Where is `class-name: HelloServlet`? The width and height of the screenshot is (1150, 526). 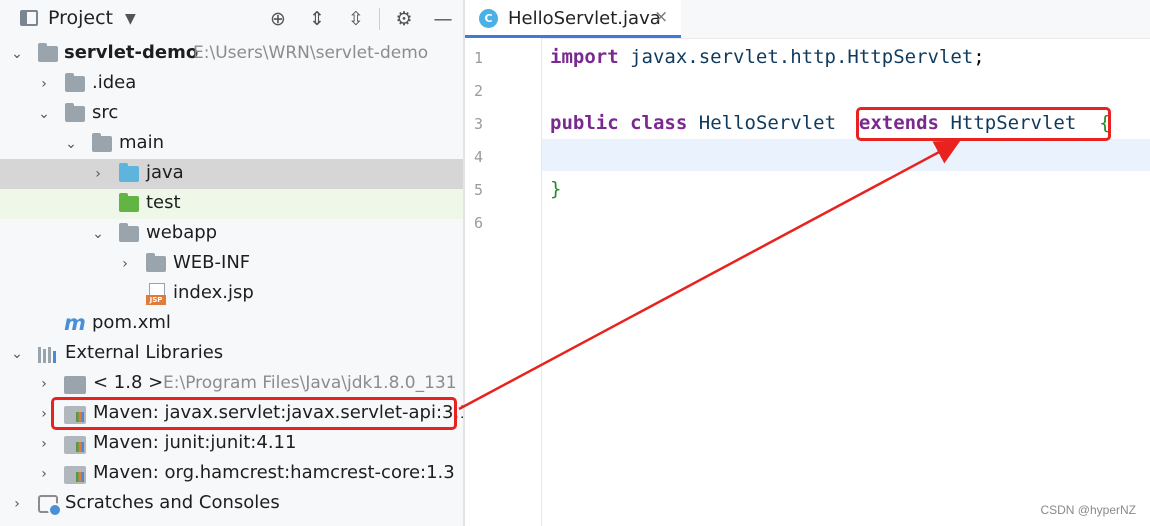 class-name: HelloServlet is located at coordinates (767, 123).